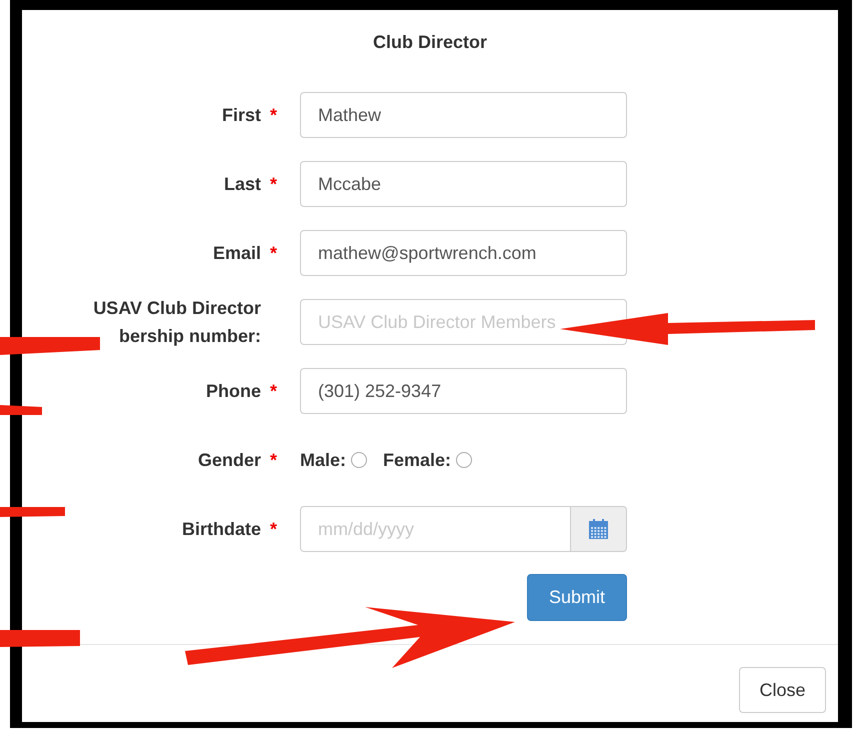 The image size is (857, 734). Describe the element at coordinates (177, 322) in the screenshot. I see `field-label: USAV Club Director bership number:` at that location.